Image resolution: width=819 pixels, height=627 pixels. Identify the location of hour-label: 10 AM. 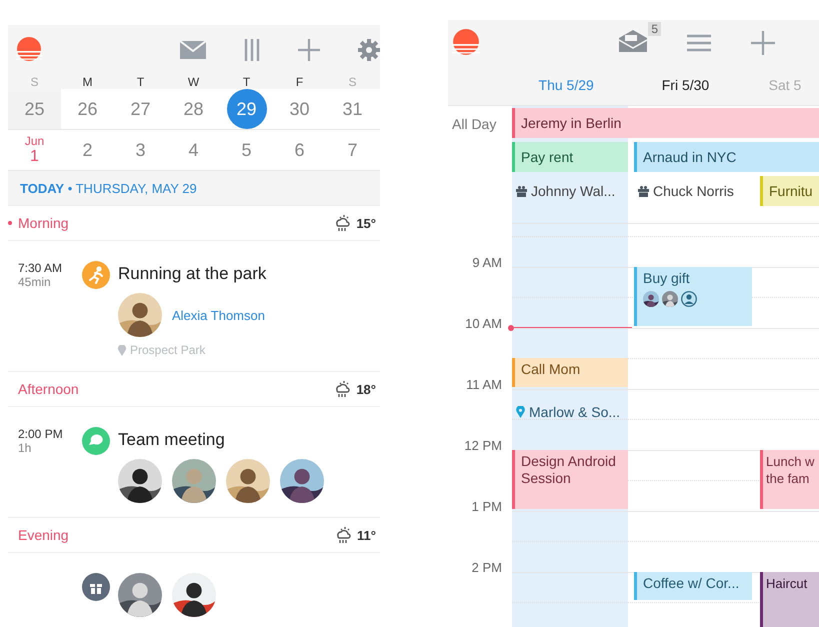
(483, 323).